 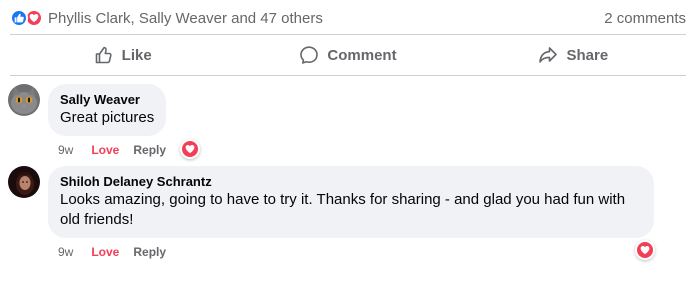 I want to click on action-bar: Like Comment Share, so click(x=348, y=55).